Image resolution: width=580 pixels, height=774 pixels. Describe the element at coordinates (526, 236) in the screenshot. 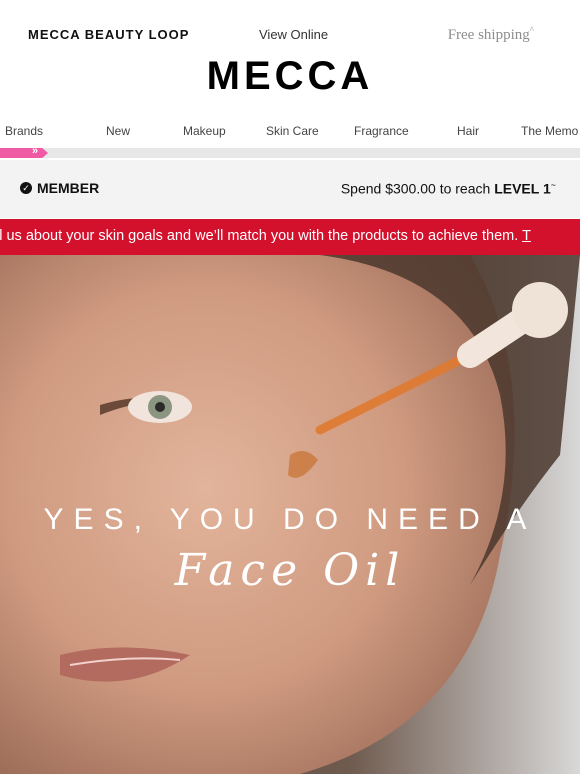

I see `banner-link: T` at that location.